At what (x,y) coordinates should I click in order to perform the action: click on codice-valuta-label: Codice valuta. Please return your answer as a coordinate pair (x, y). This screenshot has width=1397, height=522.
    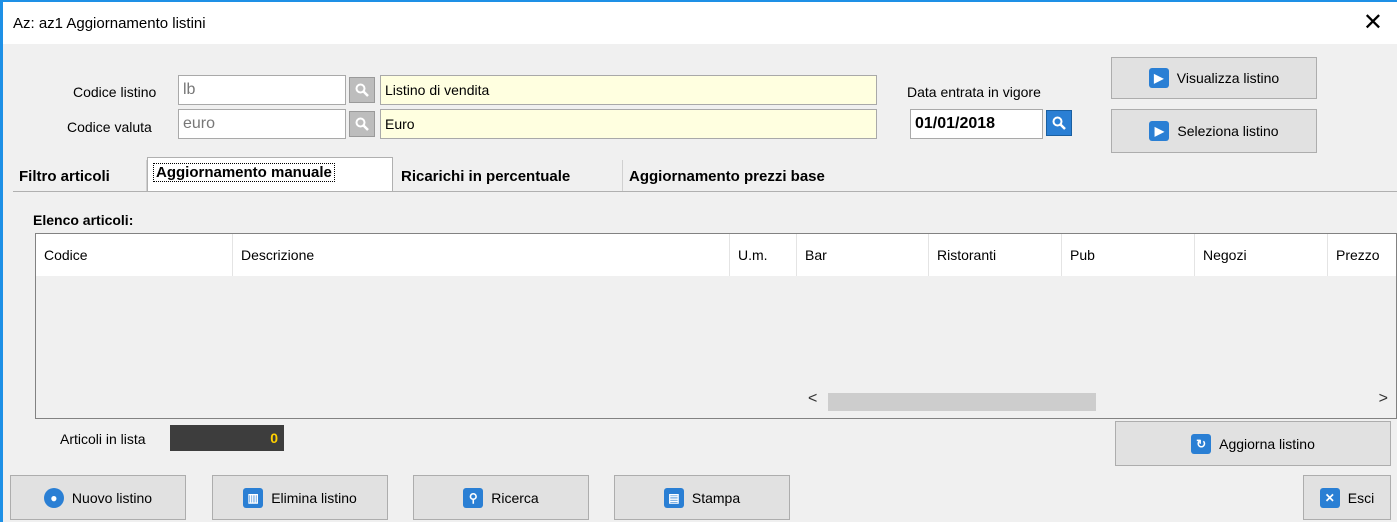
    Looking at the image, I should click on (109, 127).